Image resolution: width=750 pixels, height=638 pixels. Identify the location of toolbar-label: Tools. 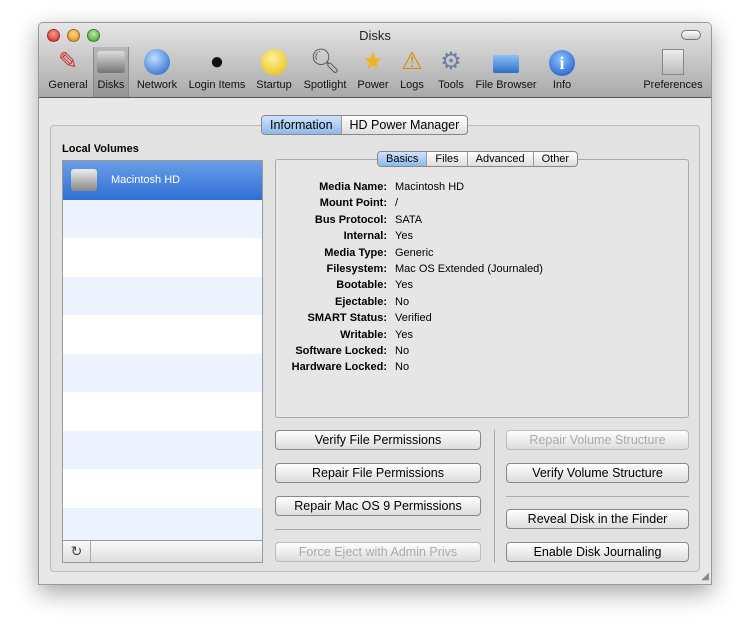
(451, 85).